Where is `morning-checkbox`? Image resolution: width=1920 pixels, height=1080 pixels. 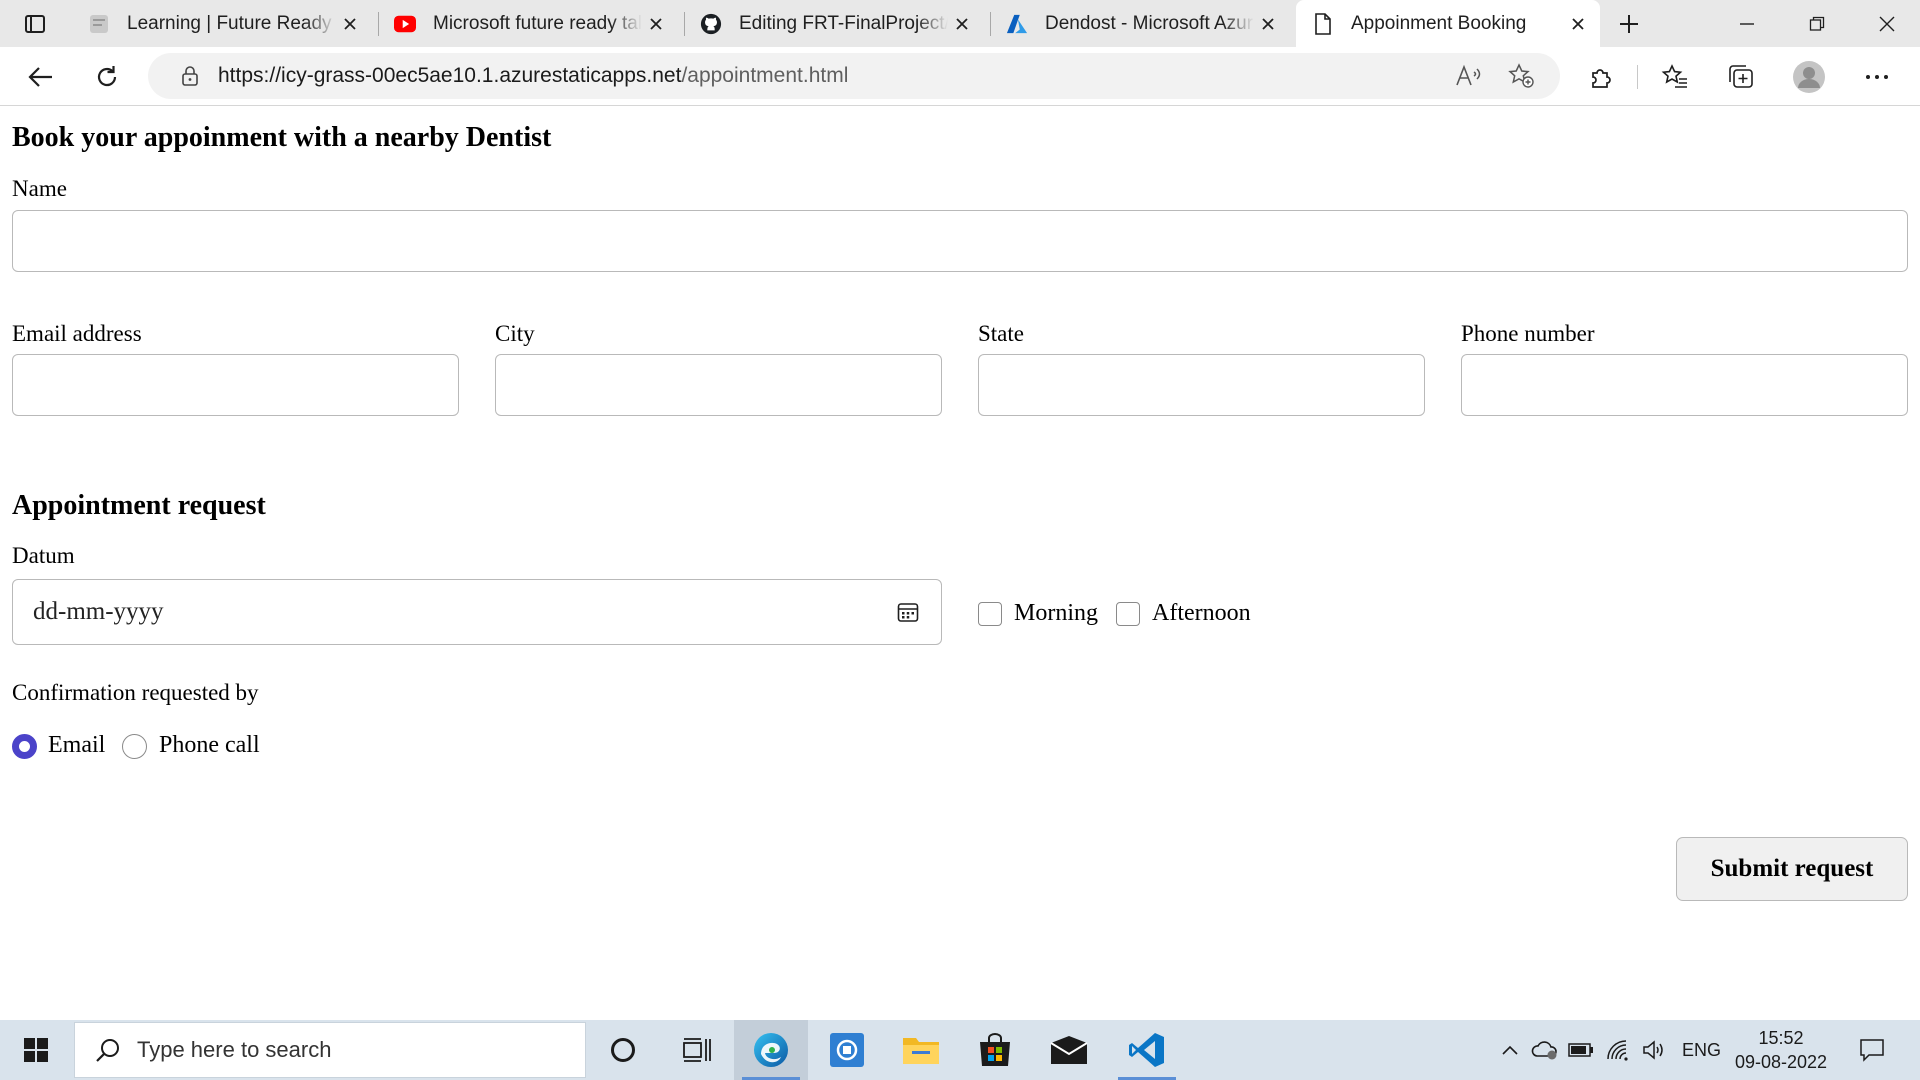 morning-checkbox is located at coordinates (990, 614).